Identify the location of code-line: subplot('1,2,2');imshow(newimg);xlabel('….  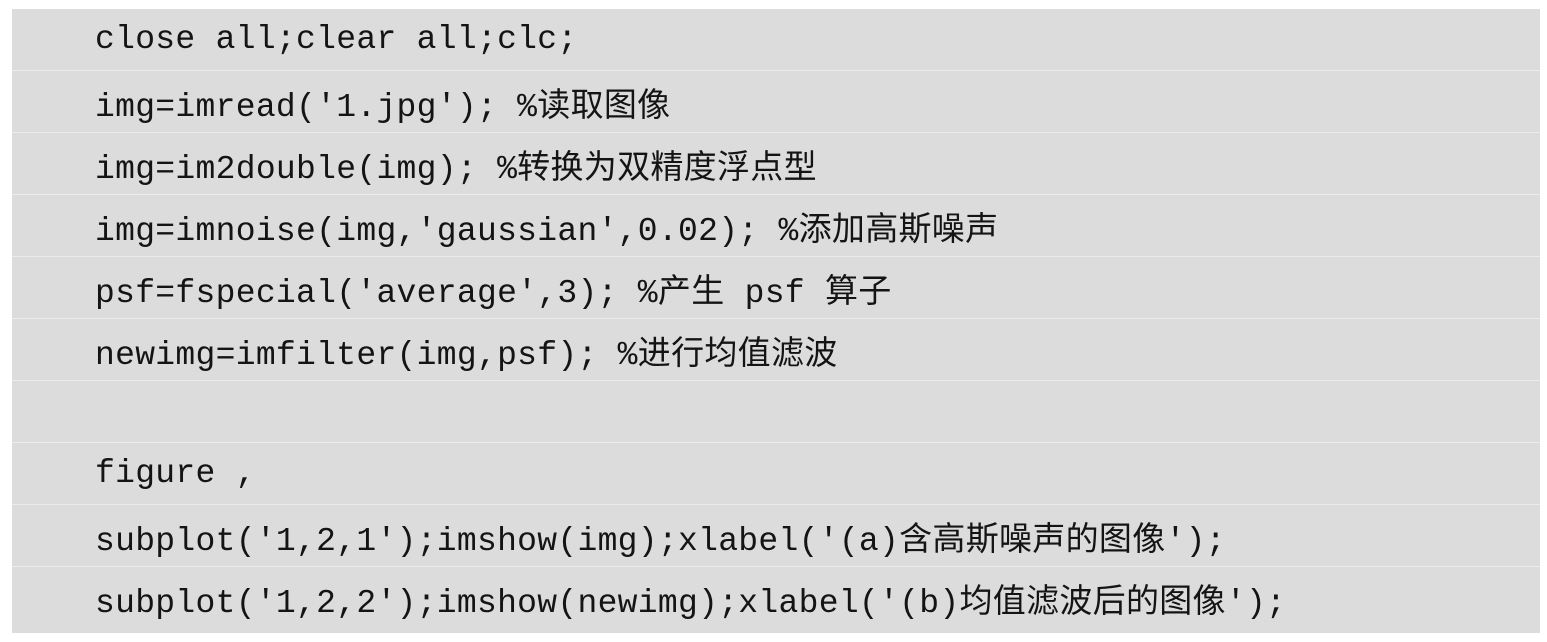
(691, 603).